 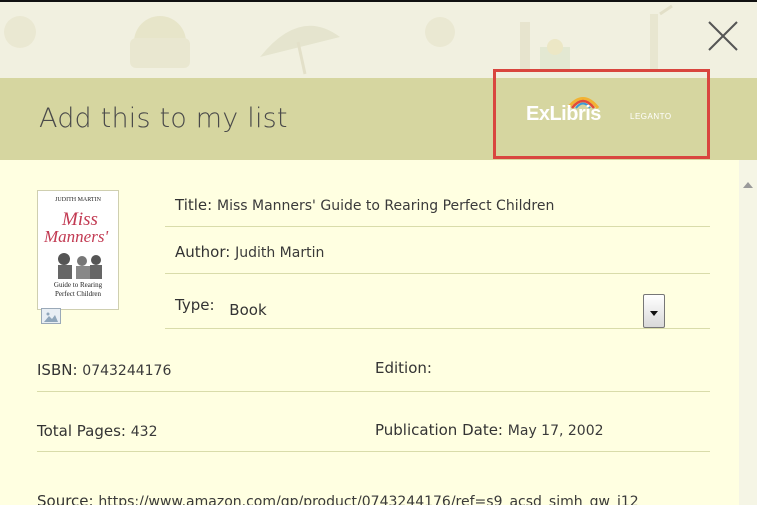 I want to click on author-field: Author: Judith Martin, so click(x=249, y=252).